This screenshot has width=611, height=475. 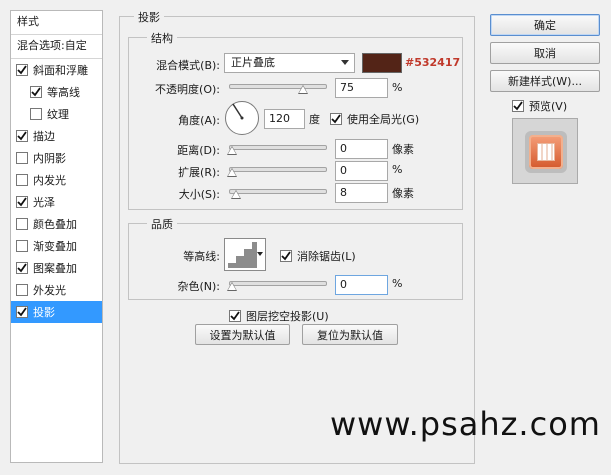 I want to click on preview-label: 预览(V), so click(x=548, y=106).